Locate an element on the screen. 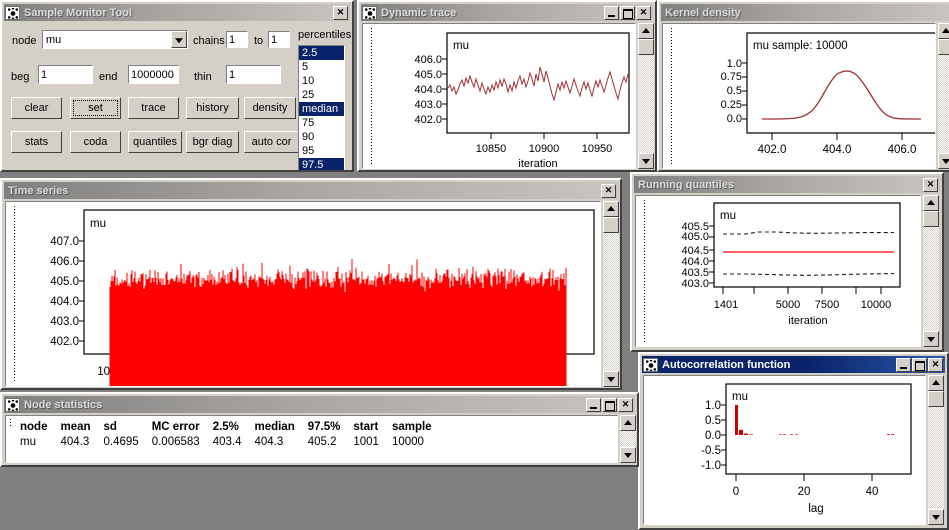 The height and width of the screenshot is (530, 949). titlebar-autocorrelation-function: Autocorrelation function is located at coordinates (793, 364).